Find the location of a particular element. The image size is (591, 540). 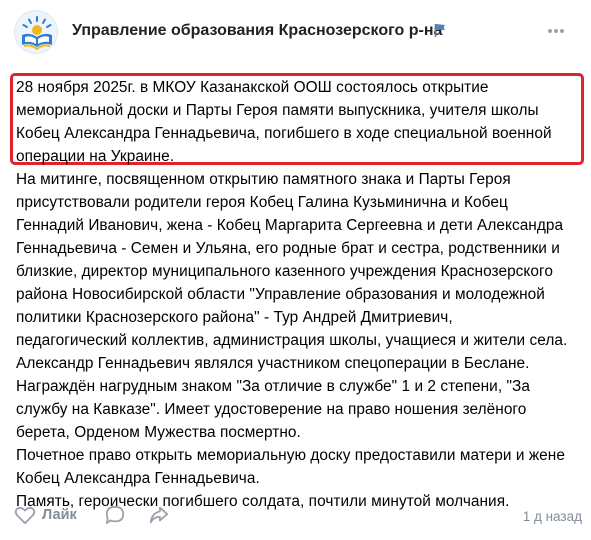

comment-bubble-icon is located at coordinates (115, 515).